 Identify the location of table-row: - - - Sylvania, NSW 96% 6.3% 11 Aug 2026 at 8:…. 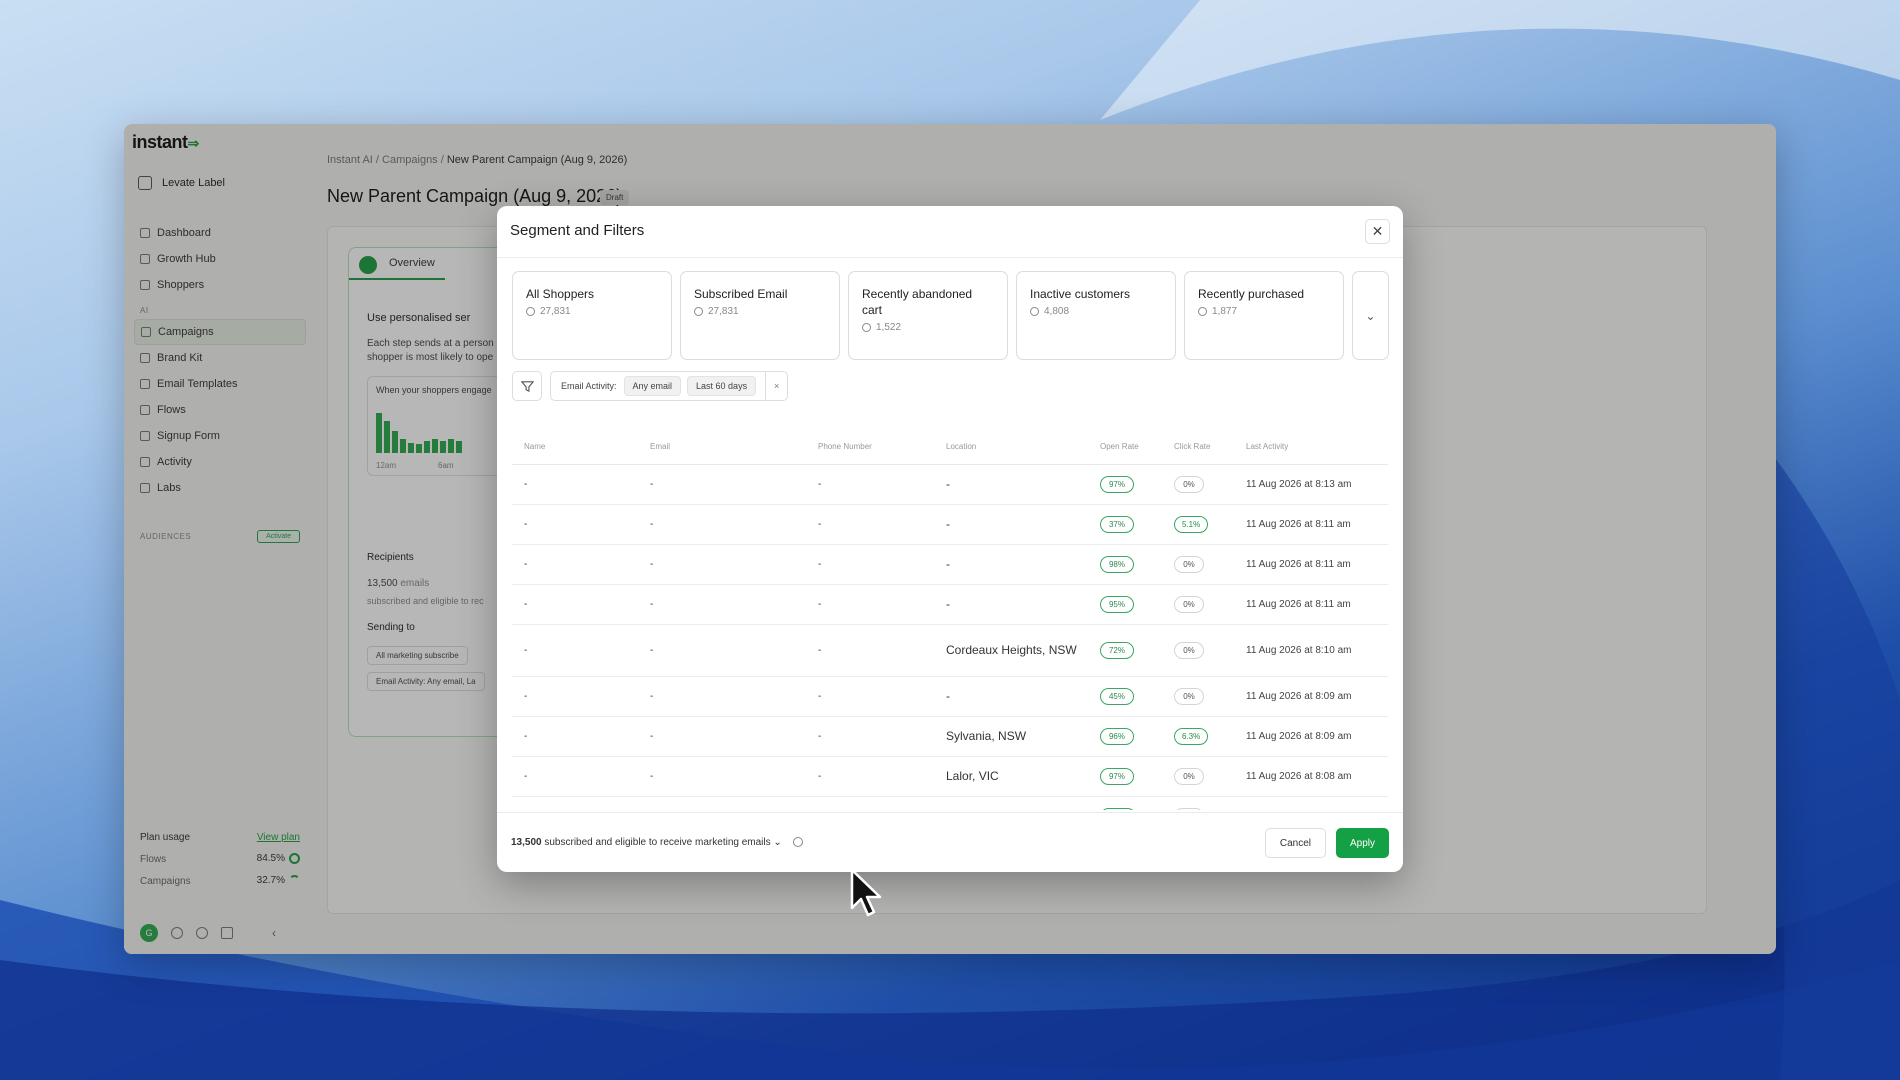
(950, 736).